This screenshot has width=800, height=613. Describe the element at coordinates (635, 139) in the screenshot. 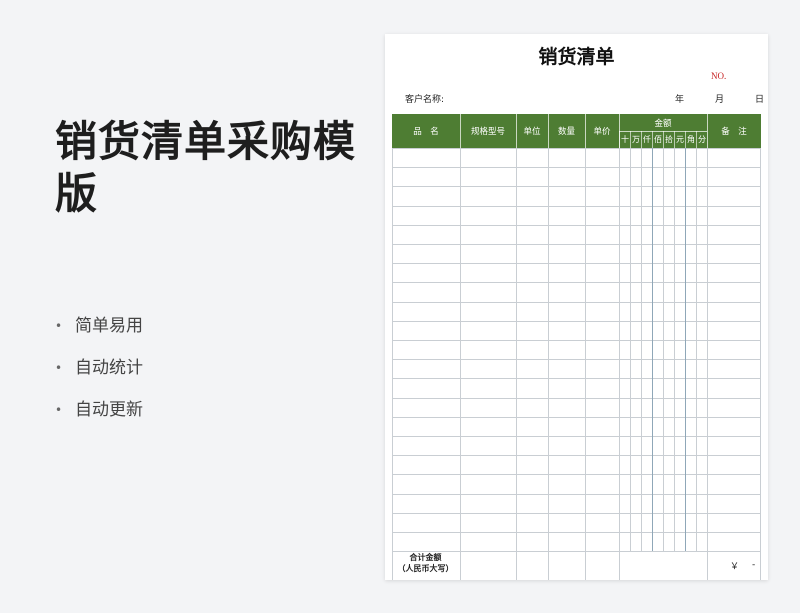

I see `amount-digit-header: 万` at that location.